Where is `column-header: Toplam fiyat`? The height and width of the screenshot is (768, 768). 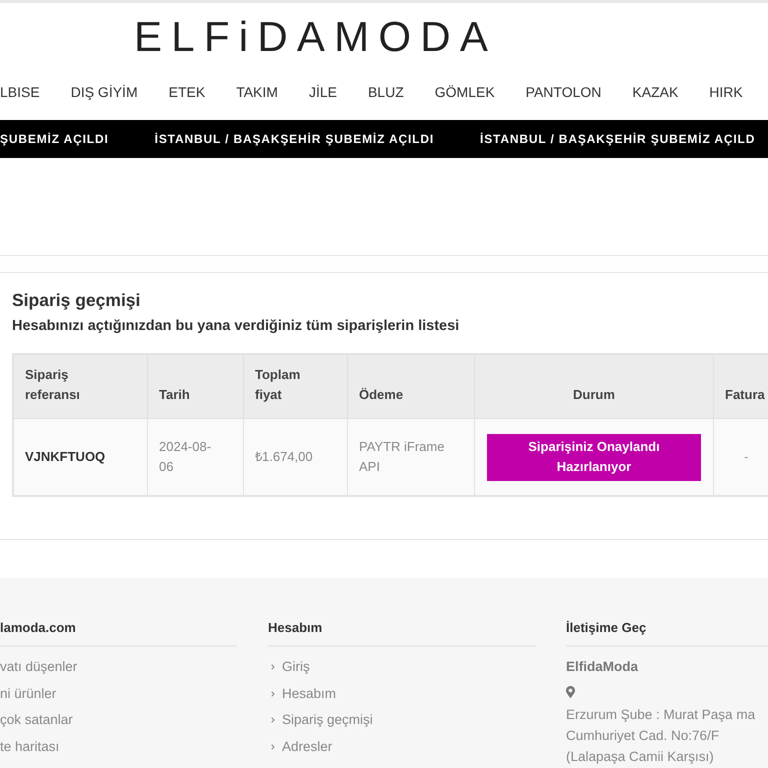
column-header: Toplam fiyat is located at coordinates (278, 385).